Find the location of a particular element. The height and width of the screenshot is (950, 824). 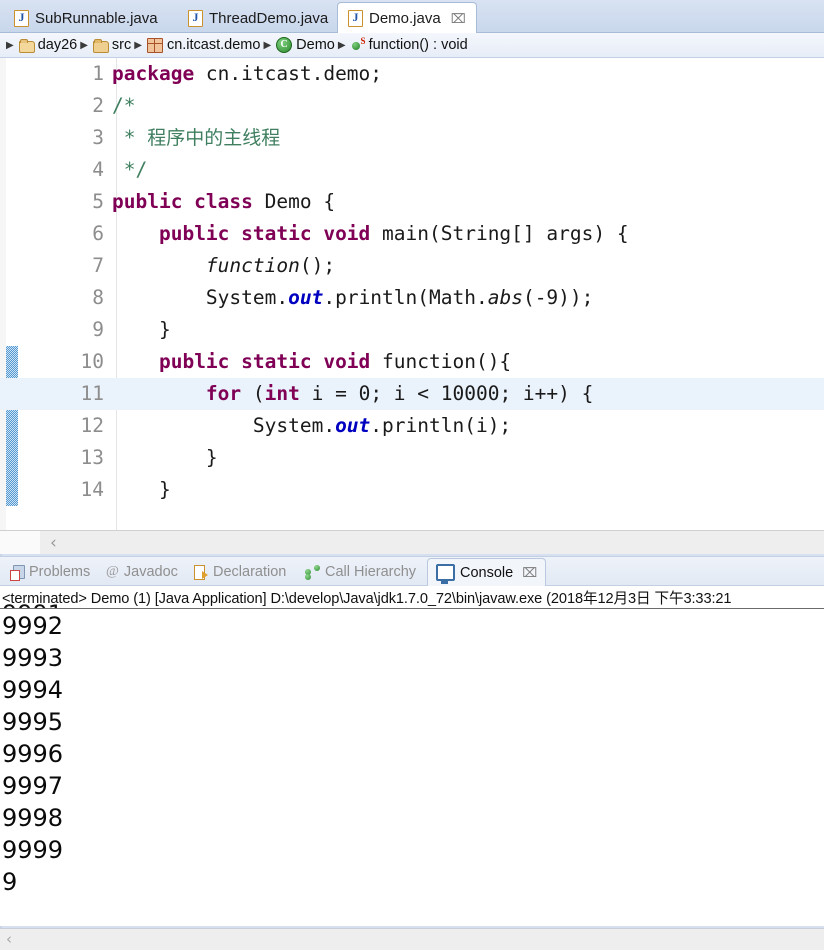

breadcrumb-label: Demo is located at coordinates (315, 45).